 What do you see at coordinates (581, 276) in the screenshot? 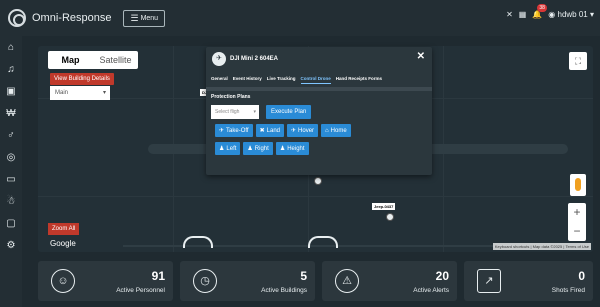
I see `stat-value: 0` at bounding box center [581, 276].